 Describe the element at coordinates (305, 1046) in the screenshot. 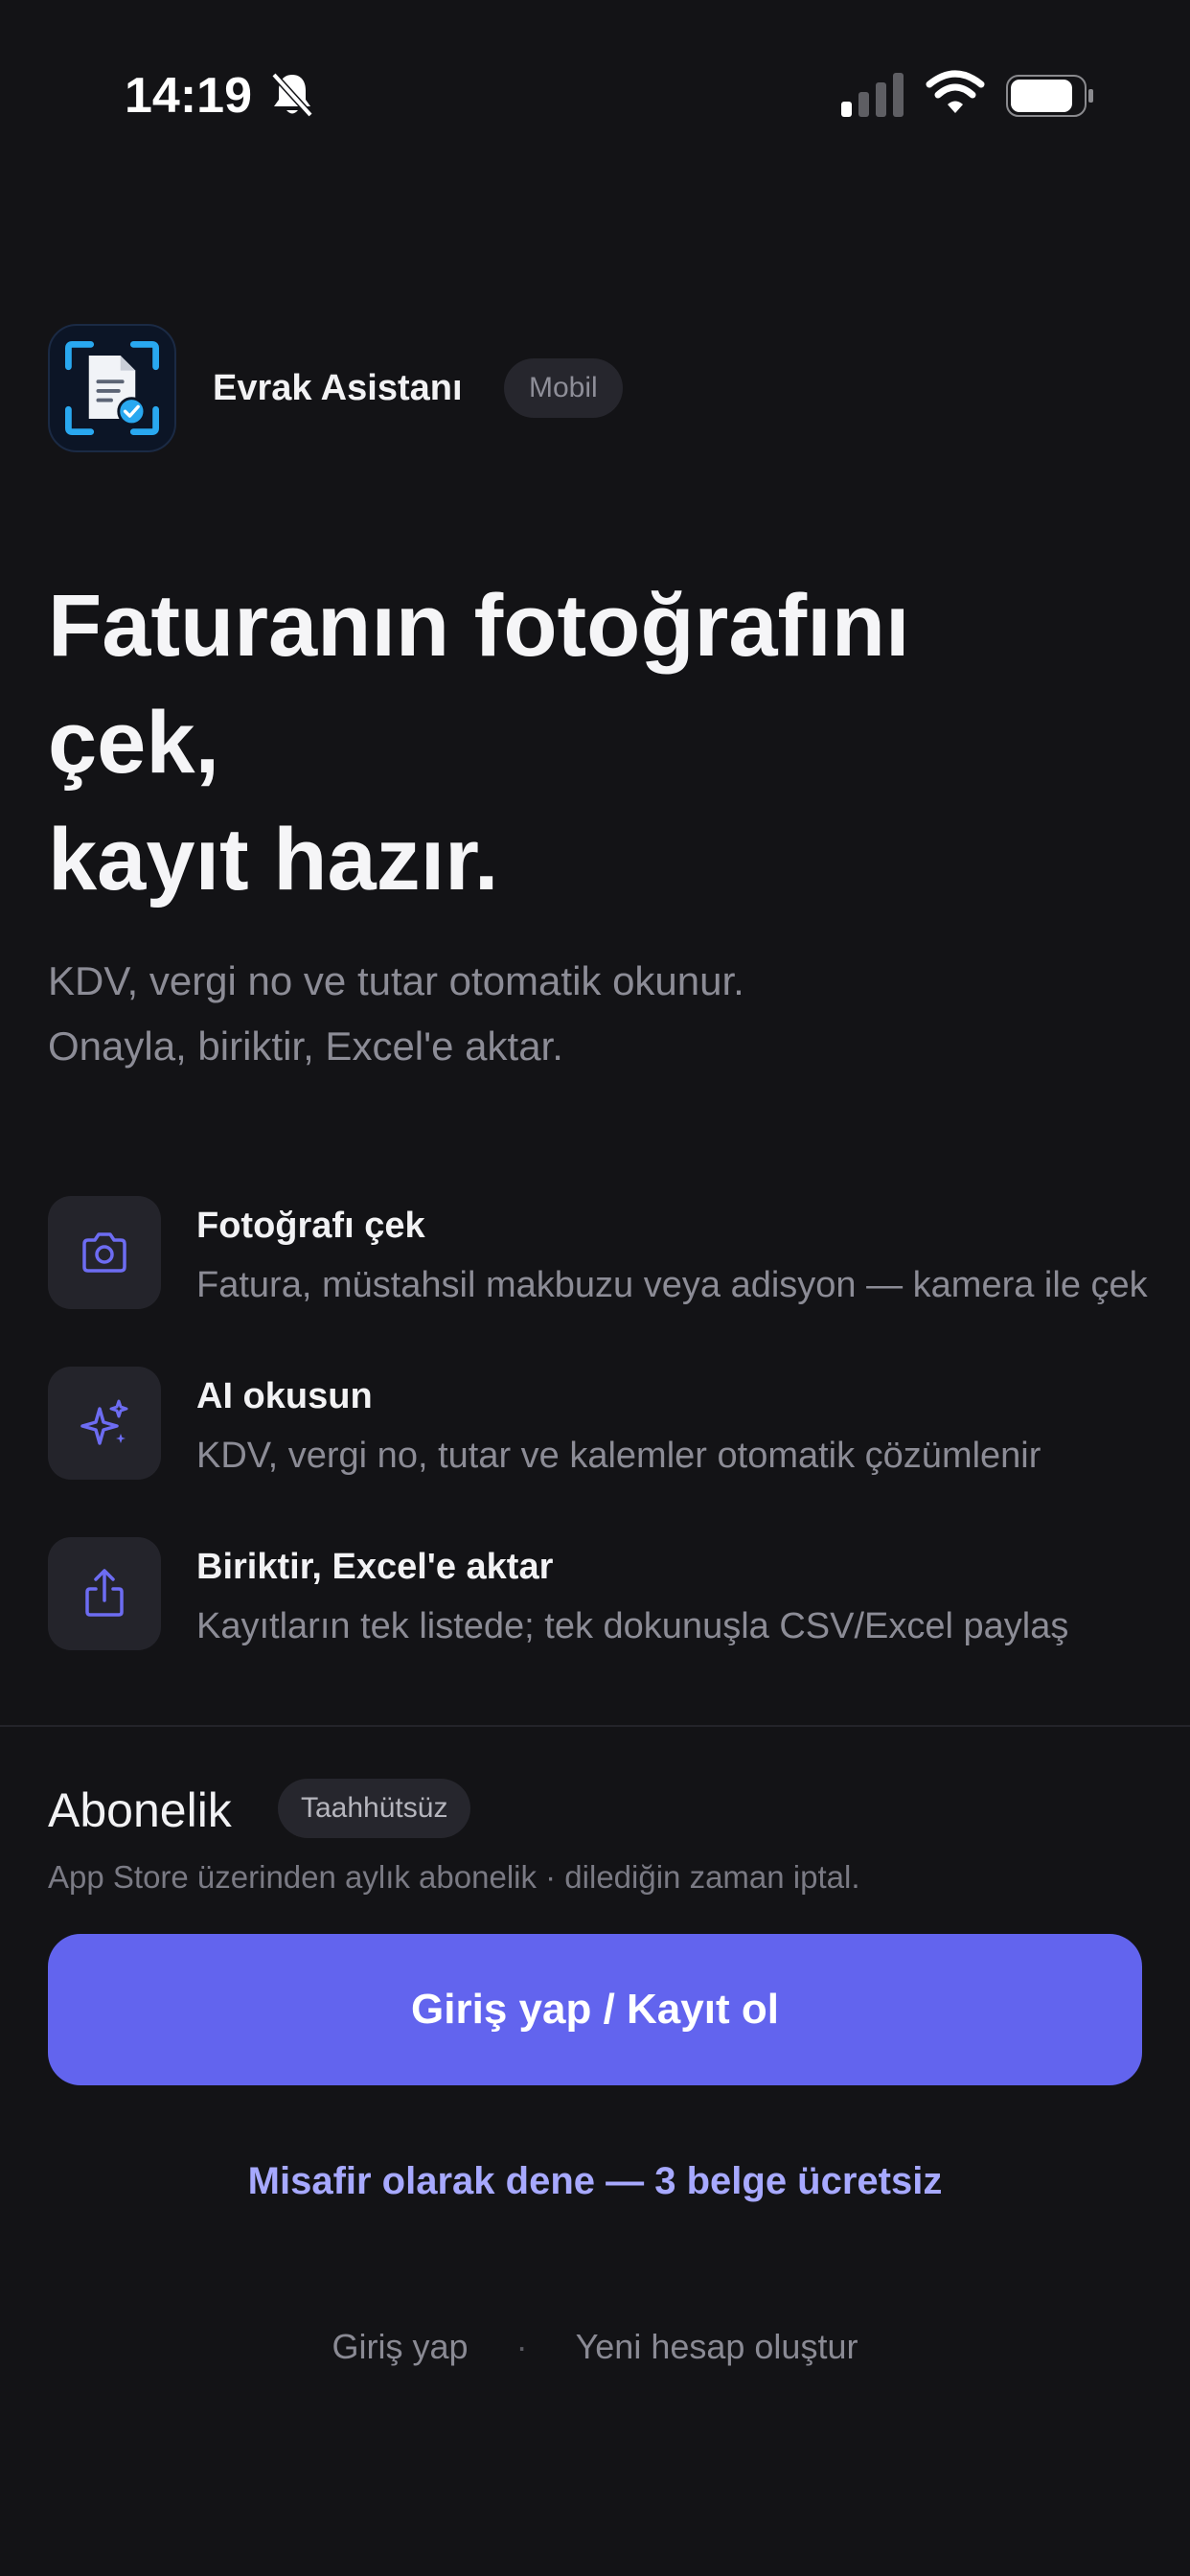

I see `subtitle-line-2: Onayla, biriktir, Excel'e aktar.` at that location.